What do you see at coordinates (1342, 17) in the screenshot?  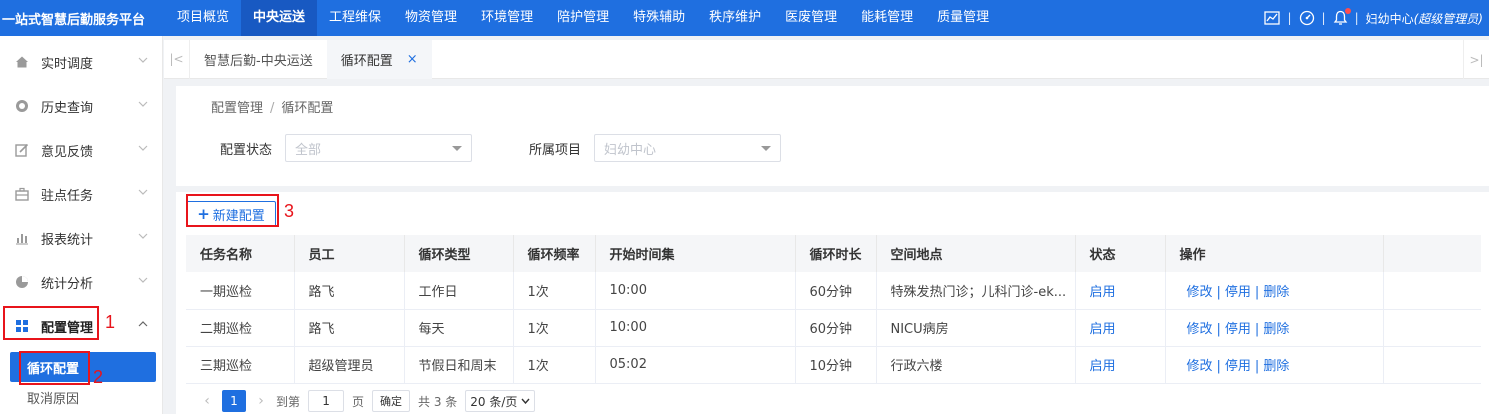 I see `bell-icon` at bounding box center [1342, 17].